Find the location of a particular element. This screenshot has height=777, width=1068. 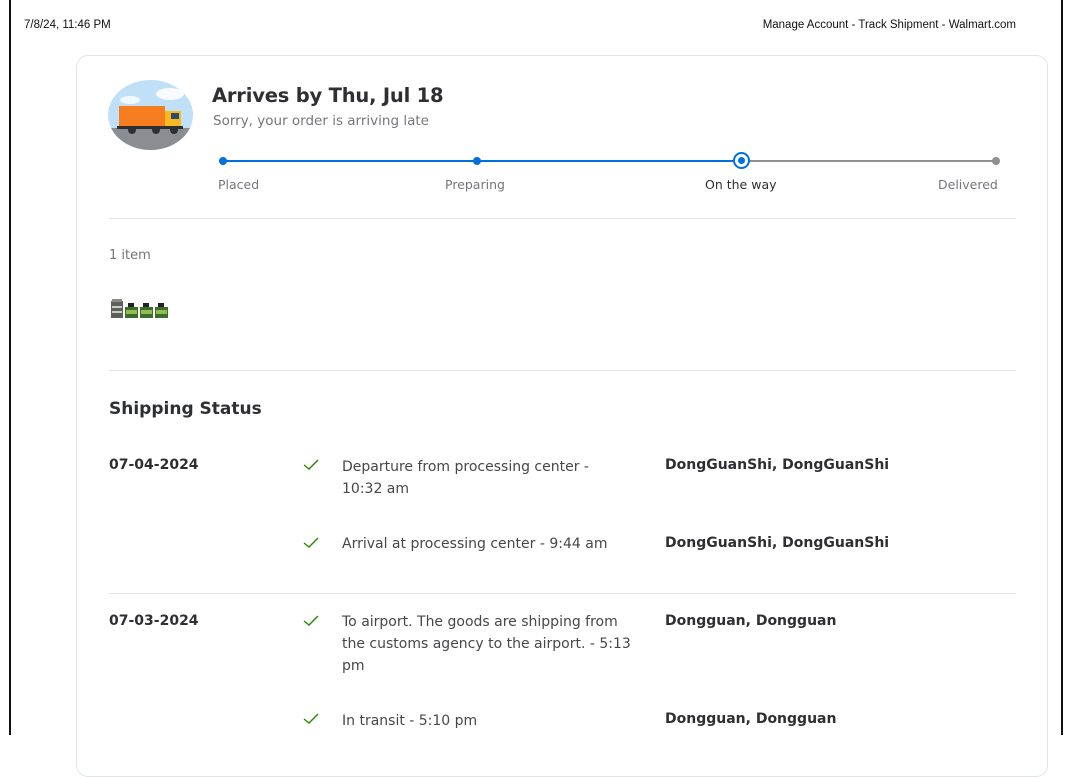

product-thumbnail is located at coordinates (141, 309).